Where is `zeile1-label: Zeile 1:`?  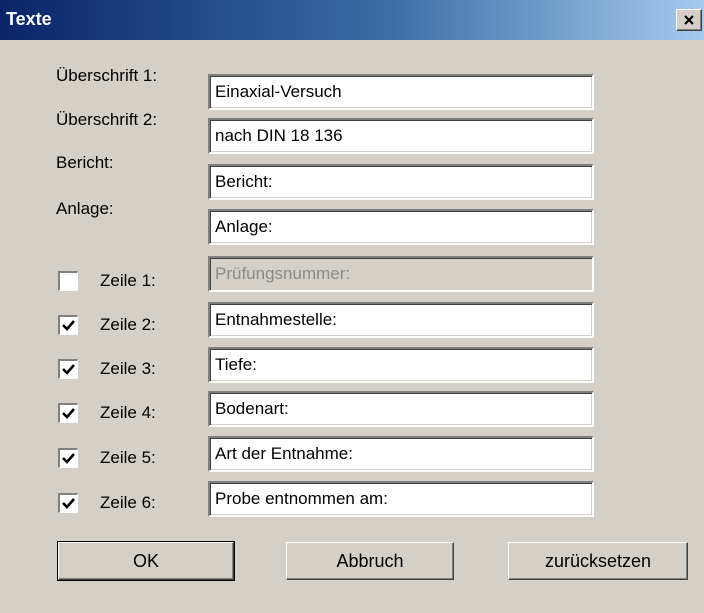
zeile1-label: Zeile 1: is located at coordinates (128, 280).